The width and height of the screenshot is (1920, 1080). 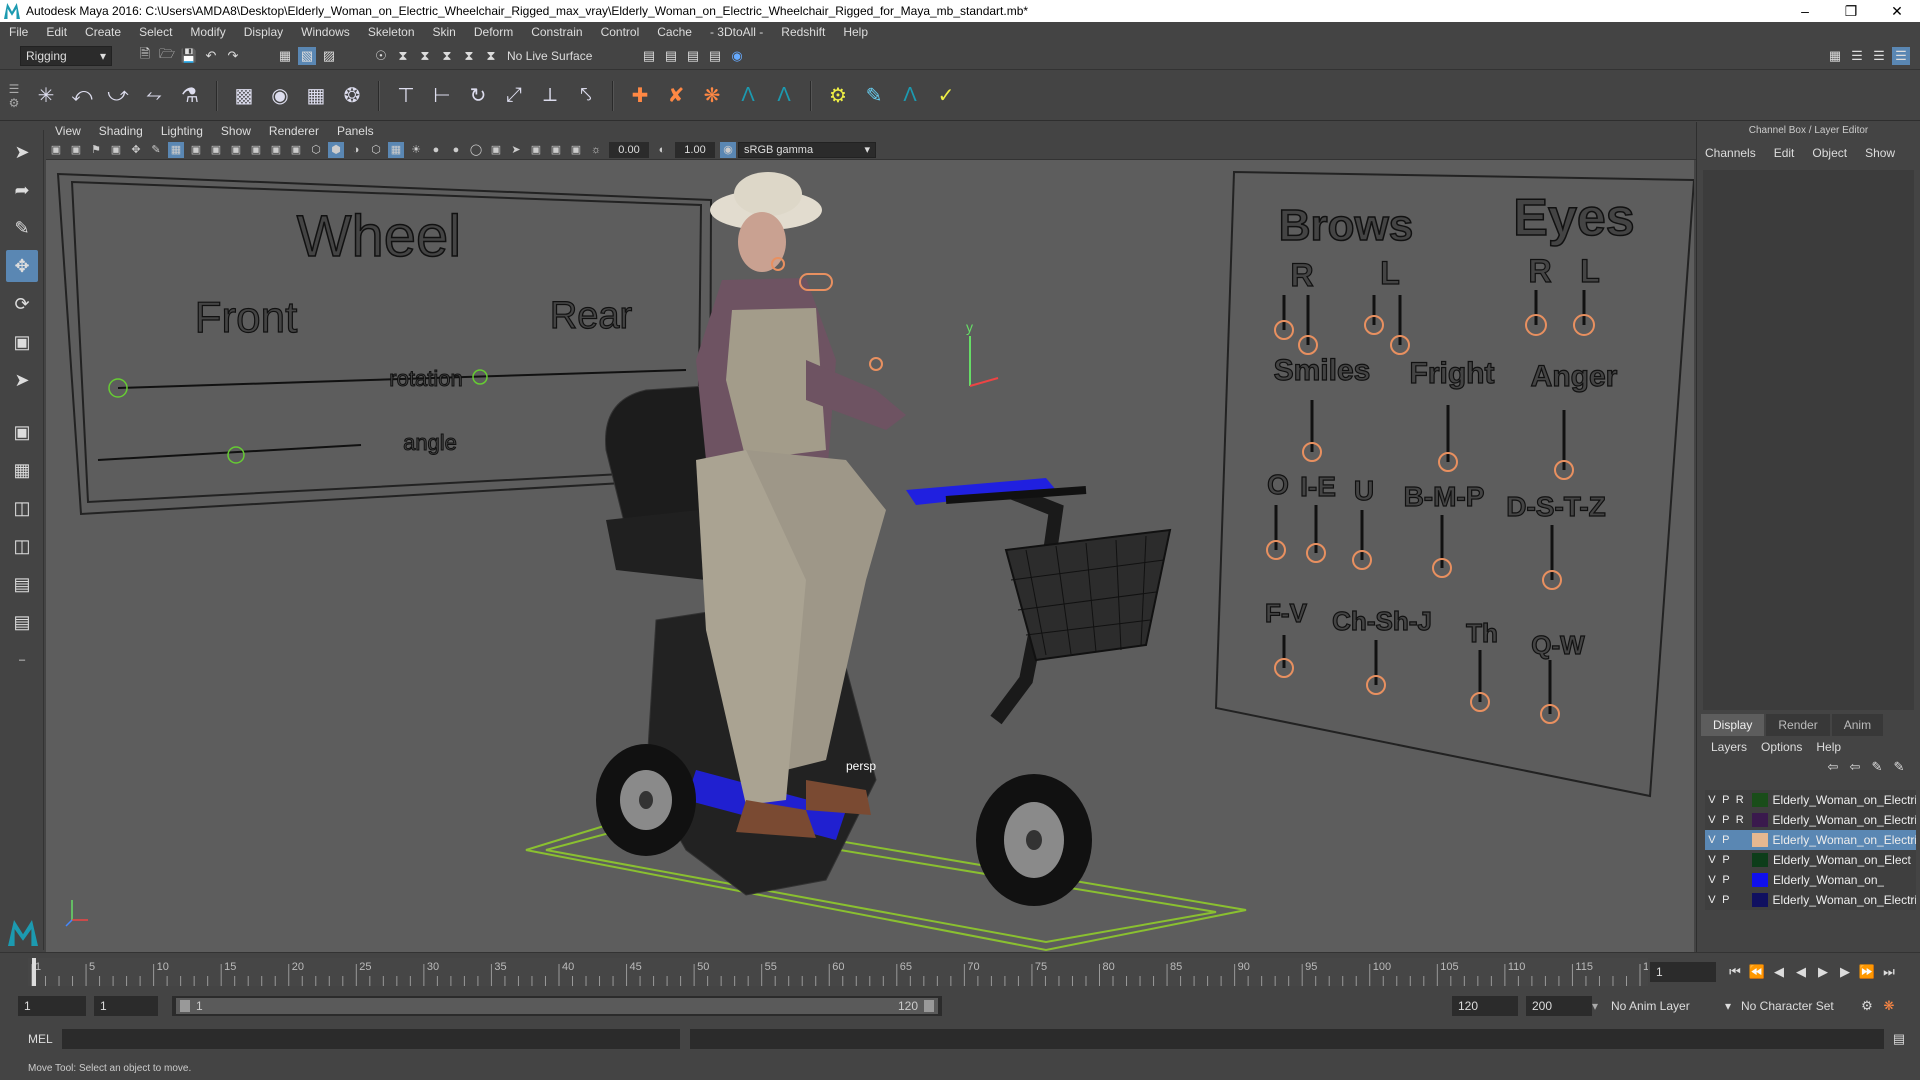 What do you see at coordinates (1877, 767) in the screenshot?
I see `new-layer-icon: ✎` at bounding box center [1877, 767].